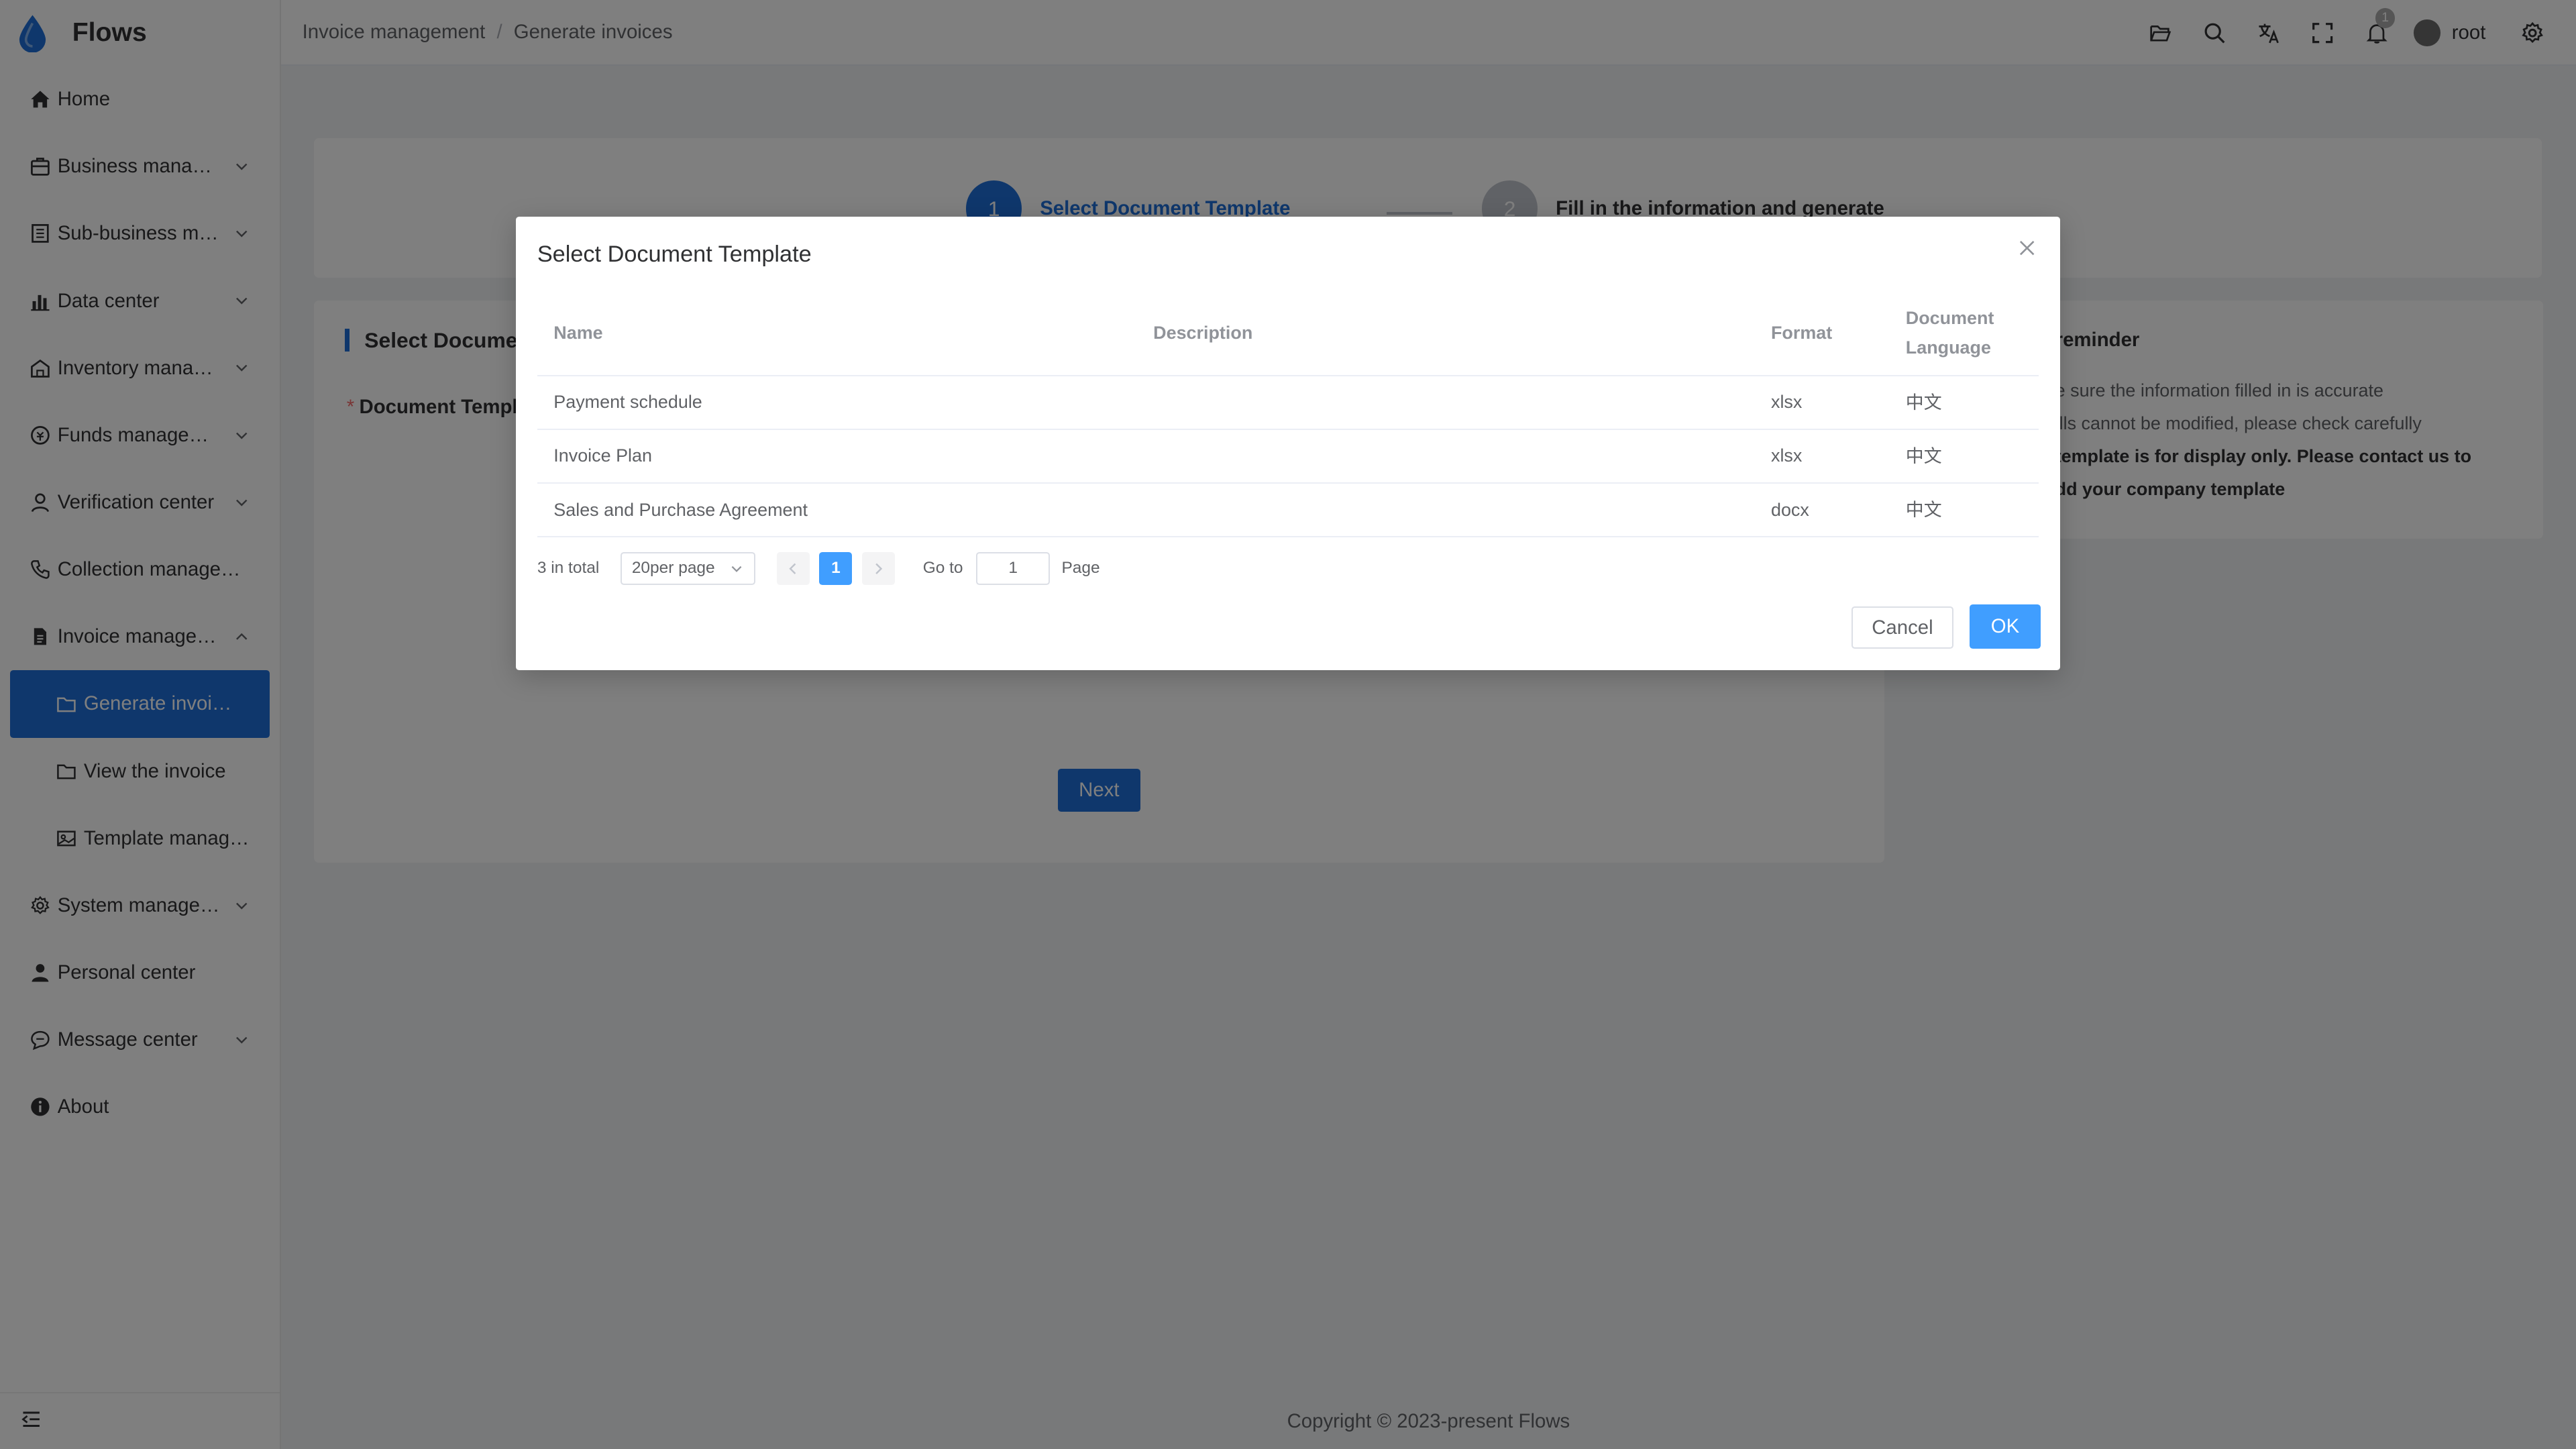  Describe the element at coordinates (1801, 332) in the screenshot. I see `column-header-format: Format` at that location.